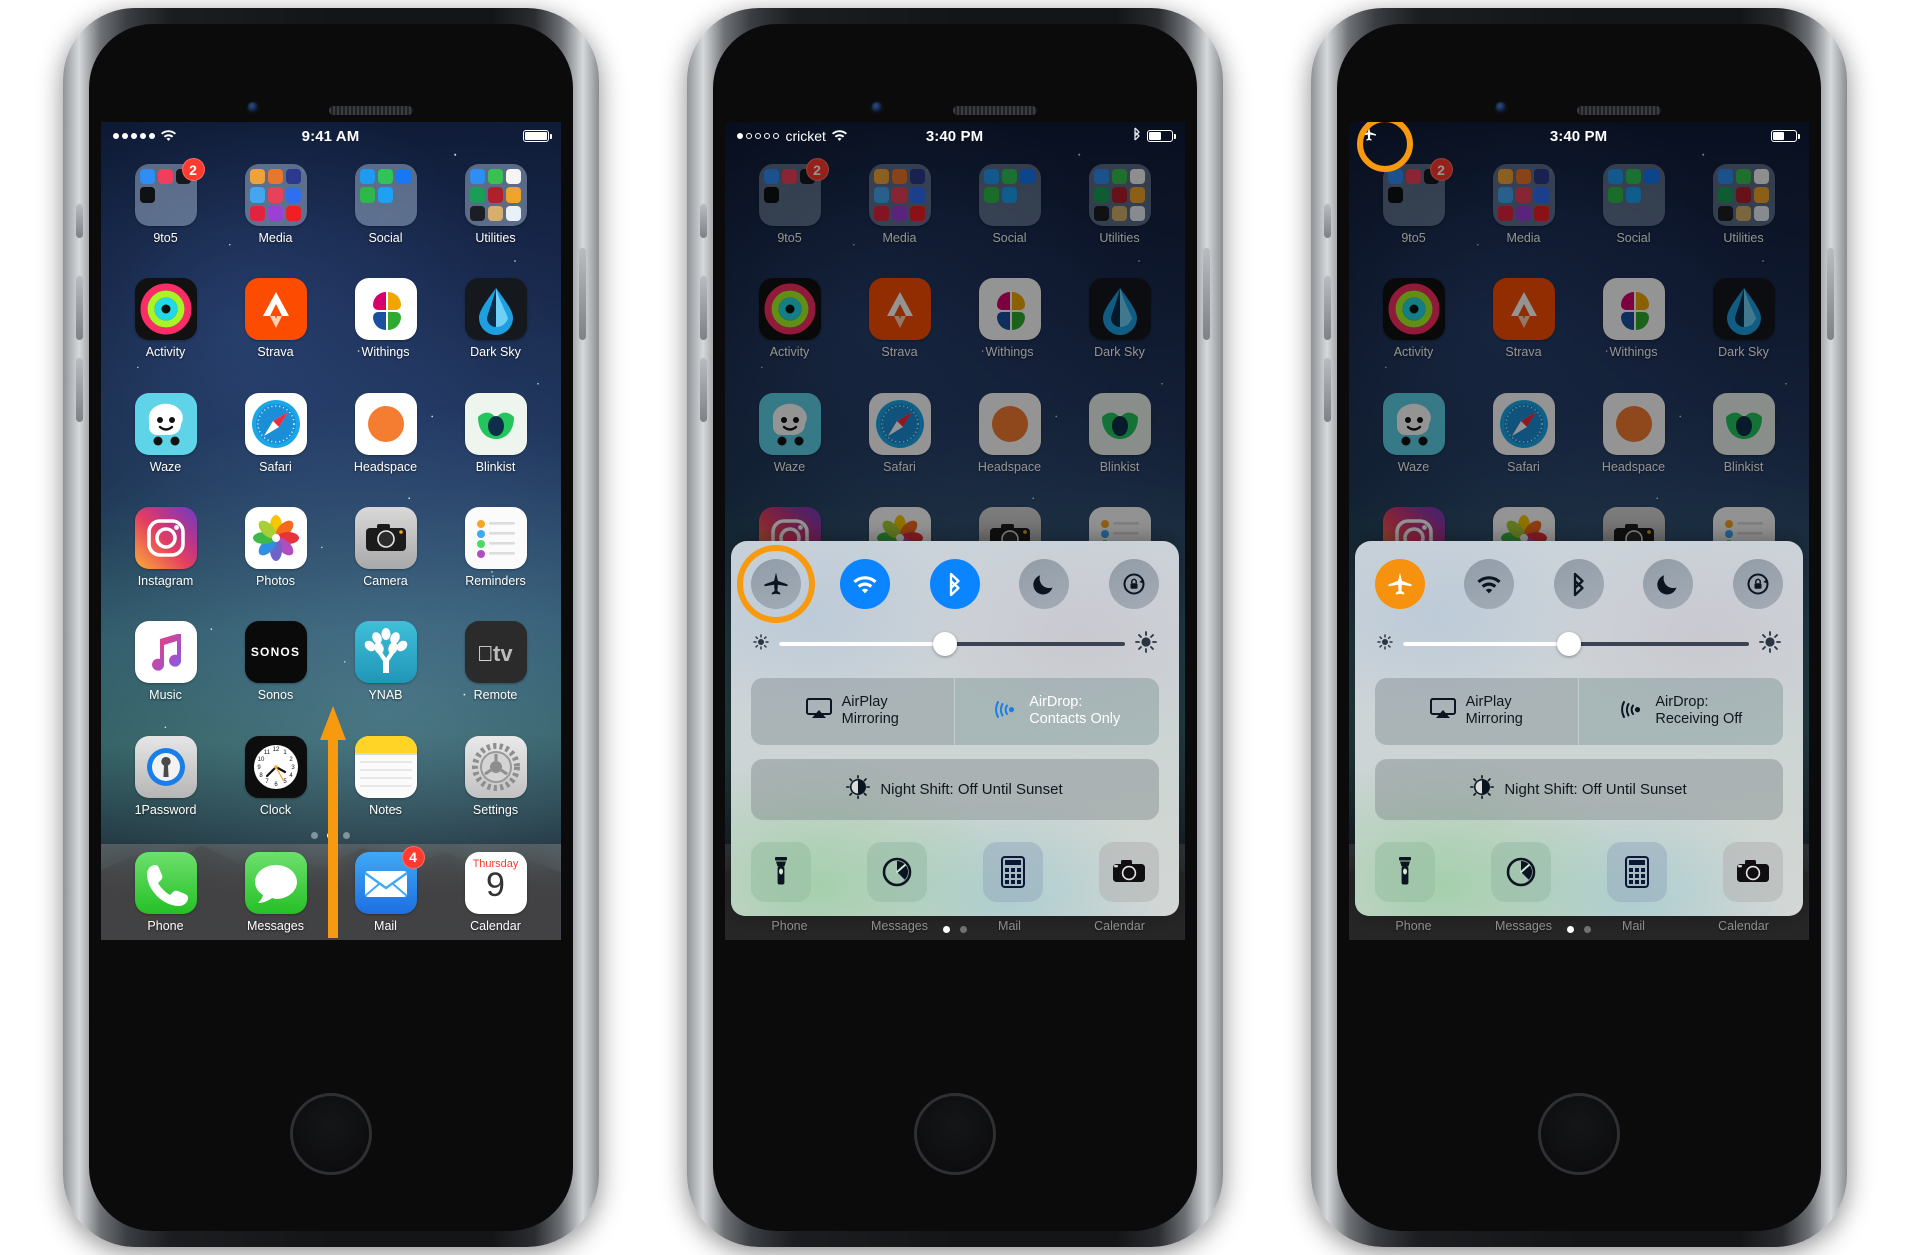 Image resolution: width=1909 pixels, height=1255 pixels. I want to click on signal-dot, so click(766, 136).